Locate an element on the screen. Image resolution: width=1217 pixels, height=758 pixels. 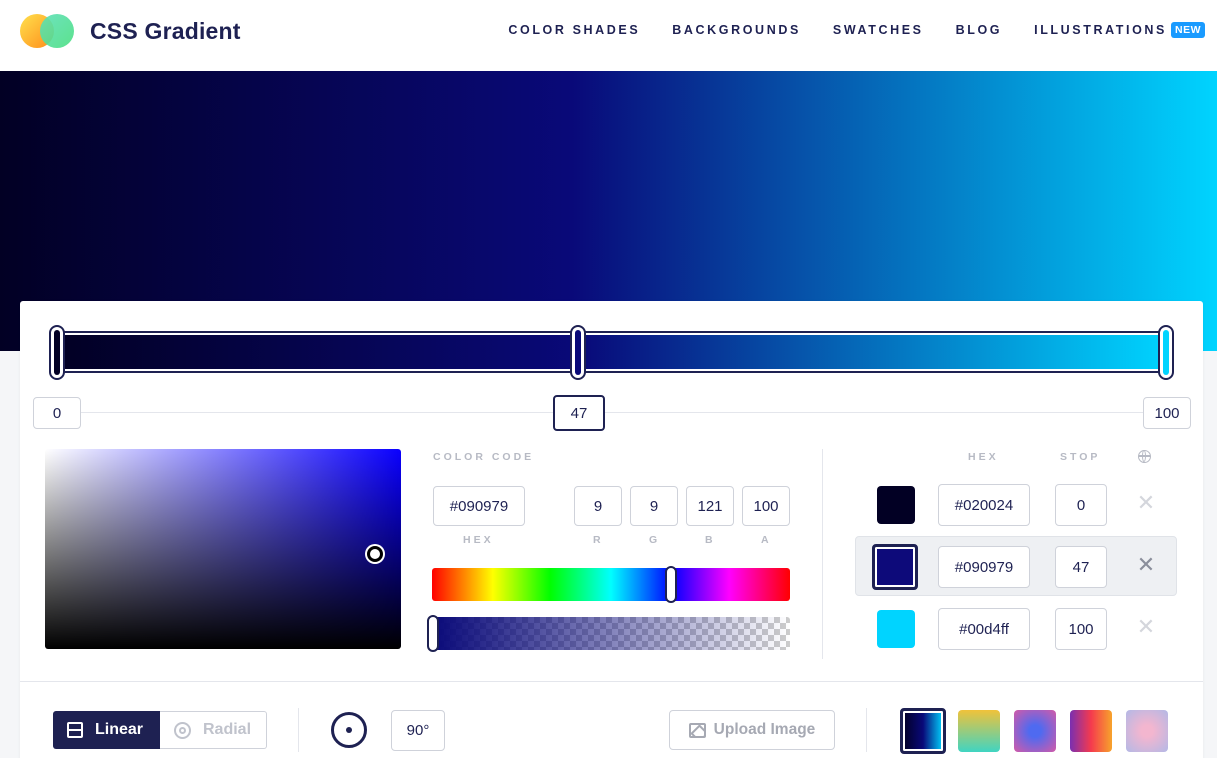
nav-link-illustrations-label: ILLUSTRATIONS is located at coordinates (1100, 30).